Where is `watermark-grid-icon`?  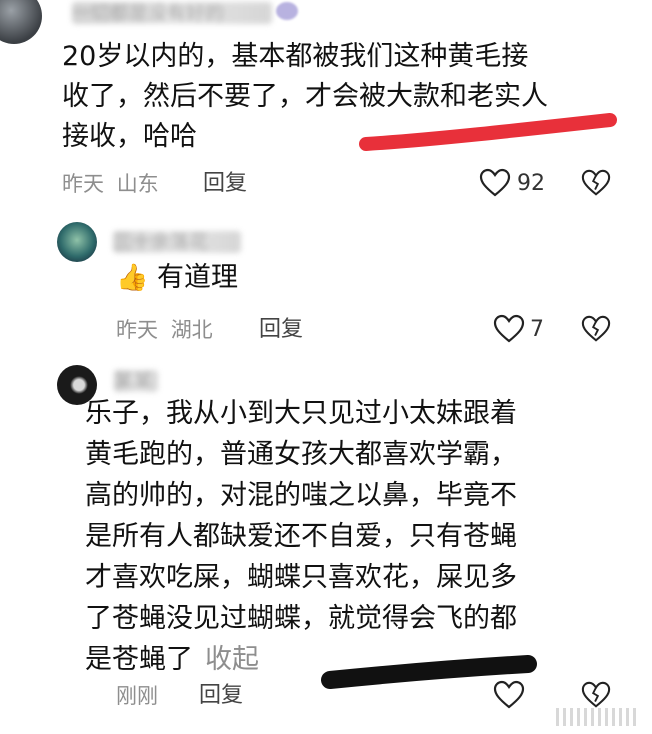
watermark-grid-icon is located at coordinates (598, 717).